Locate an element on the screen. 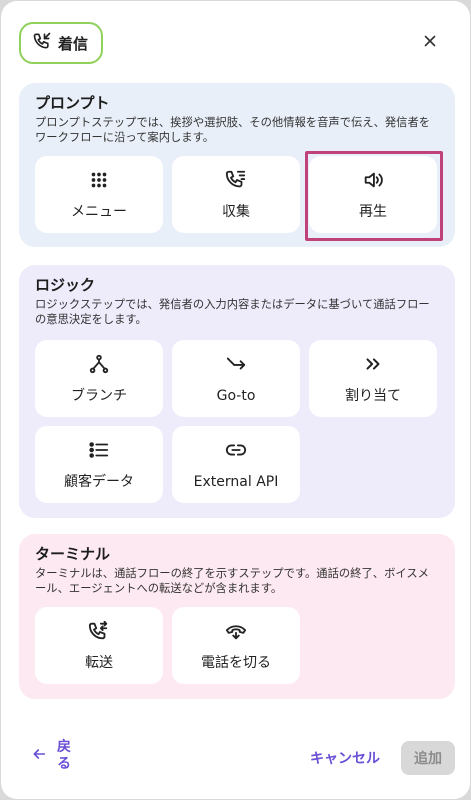 The width and height of the screenshot is (471, 800). tile-label: メニュー is located at coordinates (99, 211).